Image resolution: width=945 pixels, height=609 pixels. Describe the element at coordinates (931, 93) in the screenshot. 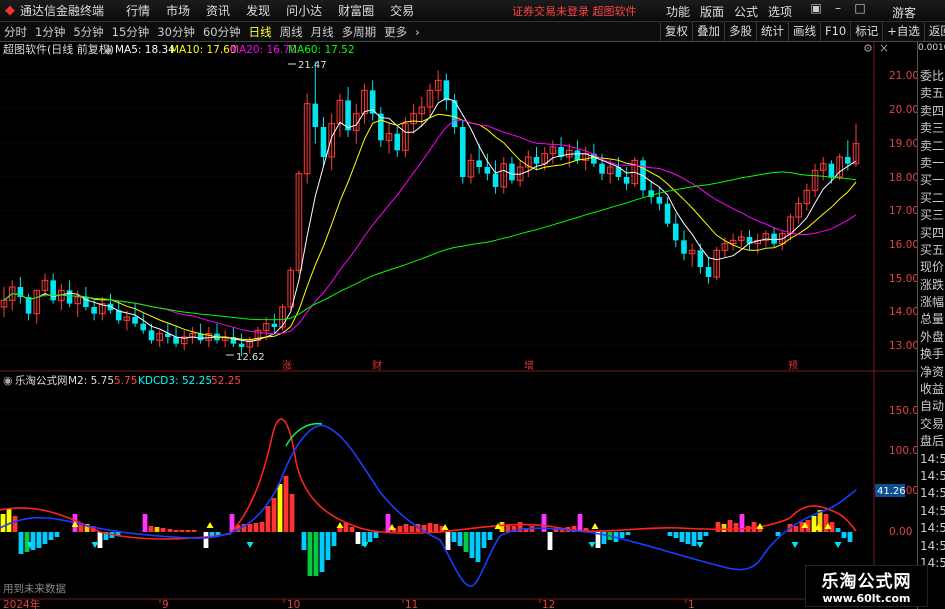

I see `side-panel-item: 卖五` at that location.